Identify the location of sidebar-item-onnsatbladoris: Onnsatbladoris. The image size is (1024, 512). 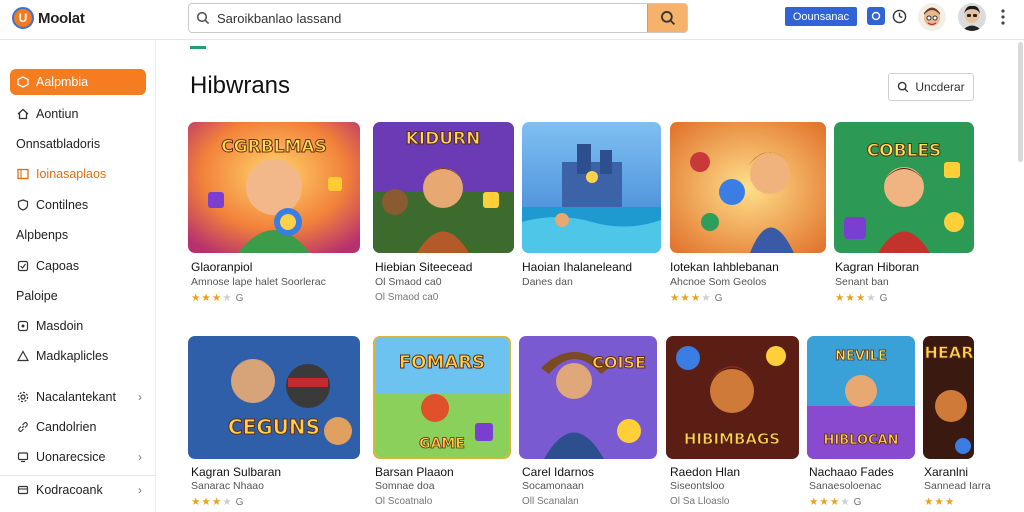
(78, 144).